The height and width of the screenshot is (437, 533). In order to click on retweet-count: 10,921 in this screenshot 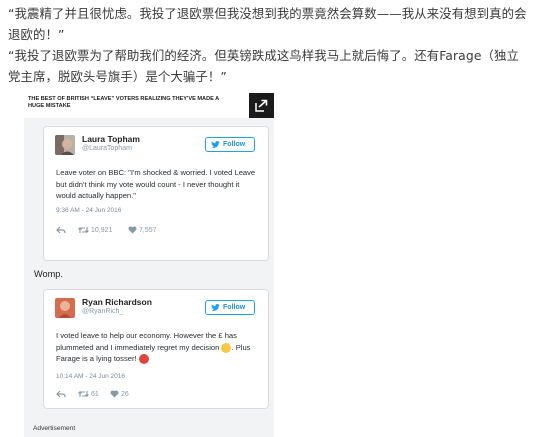, I will do `click(102, 230)`.